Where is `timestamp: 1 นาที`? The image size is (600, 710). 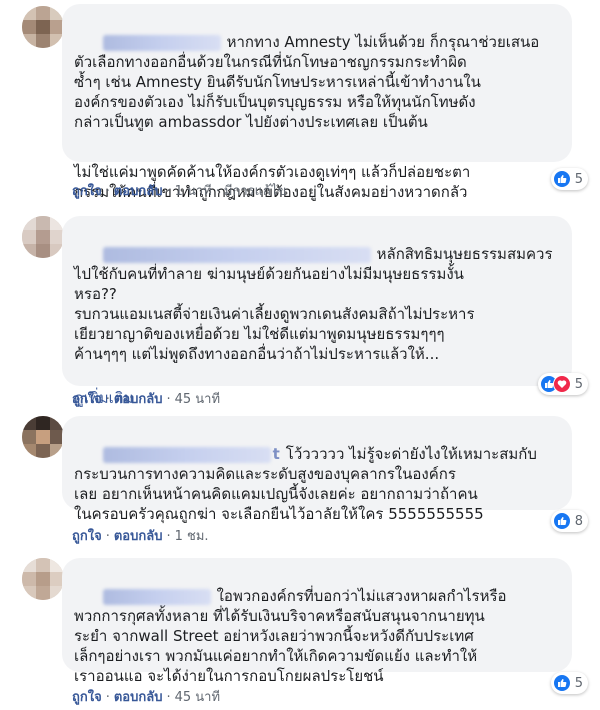 timestamp: 1 นาที is located at coordinates (193, 191).